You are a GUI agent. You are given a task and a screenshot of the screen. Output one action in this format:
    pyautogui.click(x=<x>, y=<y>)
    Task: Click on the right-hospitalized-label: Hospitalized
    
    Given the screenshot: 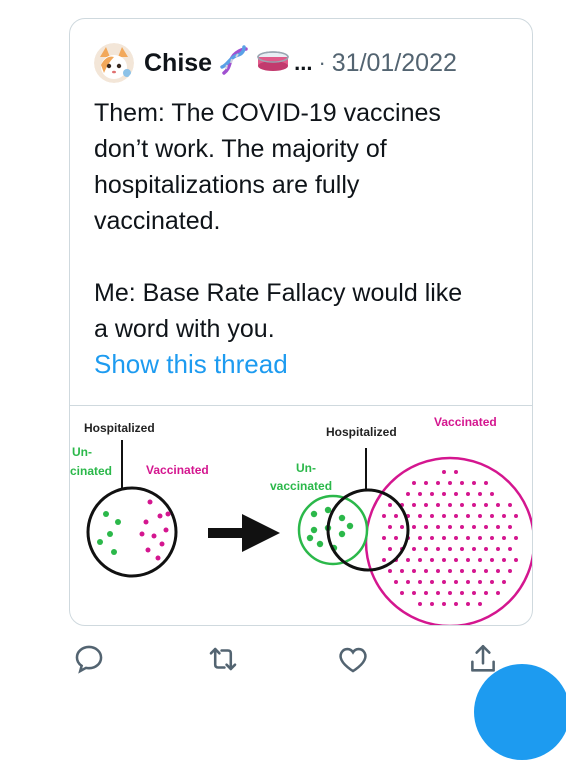 What is the action you would take?
    pyautogui.click(x=361, y=432)
    